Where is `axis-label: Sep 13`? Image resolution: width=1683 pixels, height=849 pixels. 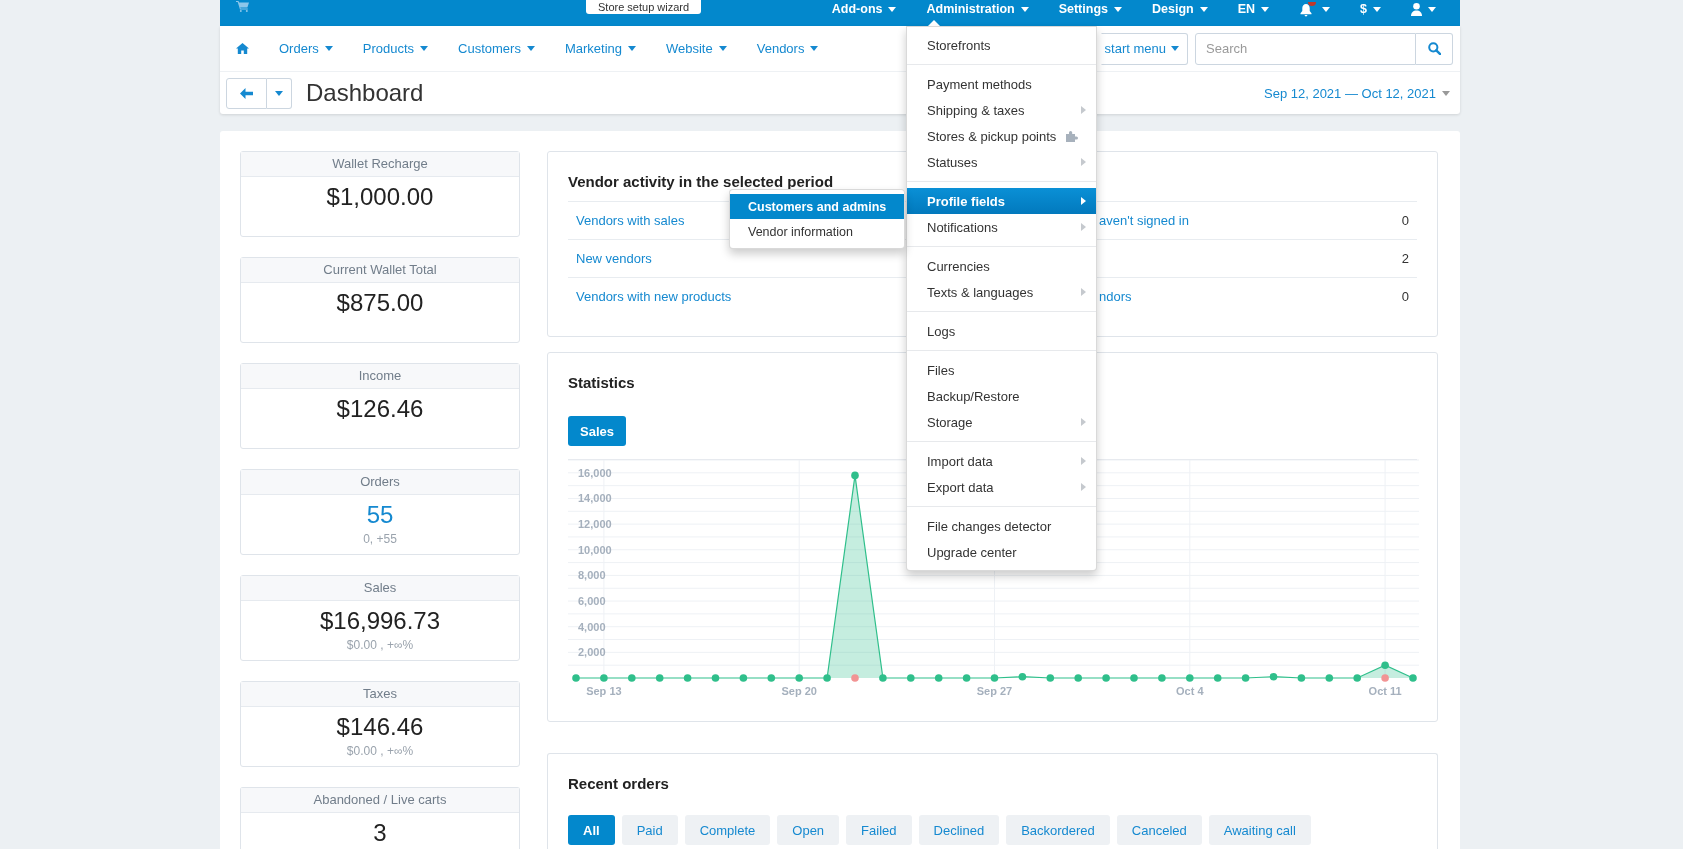
axis-label: Sep 13 is located at coordinates (604, 691).